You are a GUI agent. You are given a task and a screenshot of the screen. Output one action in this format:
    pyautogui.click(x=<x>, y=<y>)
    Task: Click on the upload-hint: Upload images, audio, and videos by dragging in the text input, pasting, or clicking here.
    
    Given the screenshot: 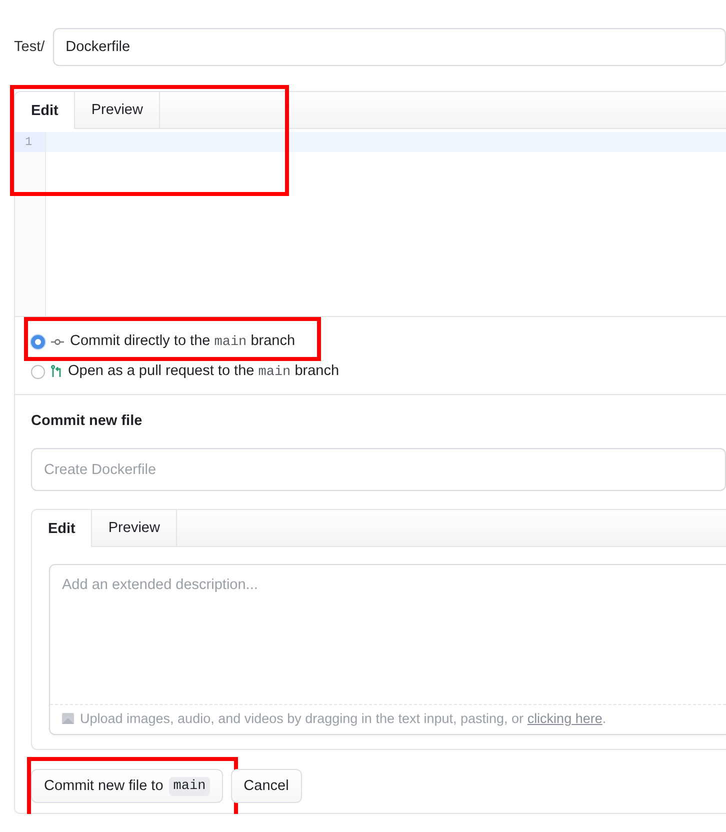 What is the action you would take?
    pyautogui.click(x=343, y=718)
    